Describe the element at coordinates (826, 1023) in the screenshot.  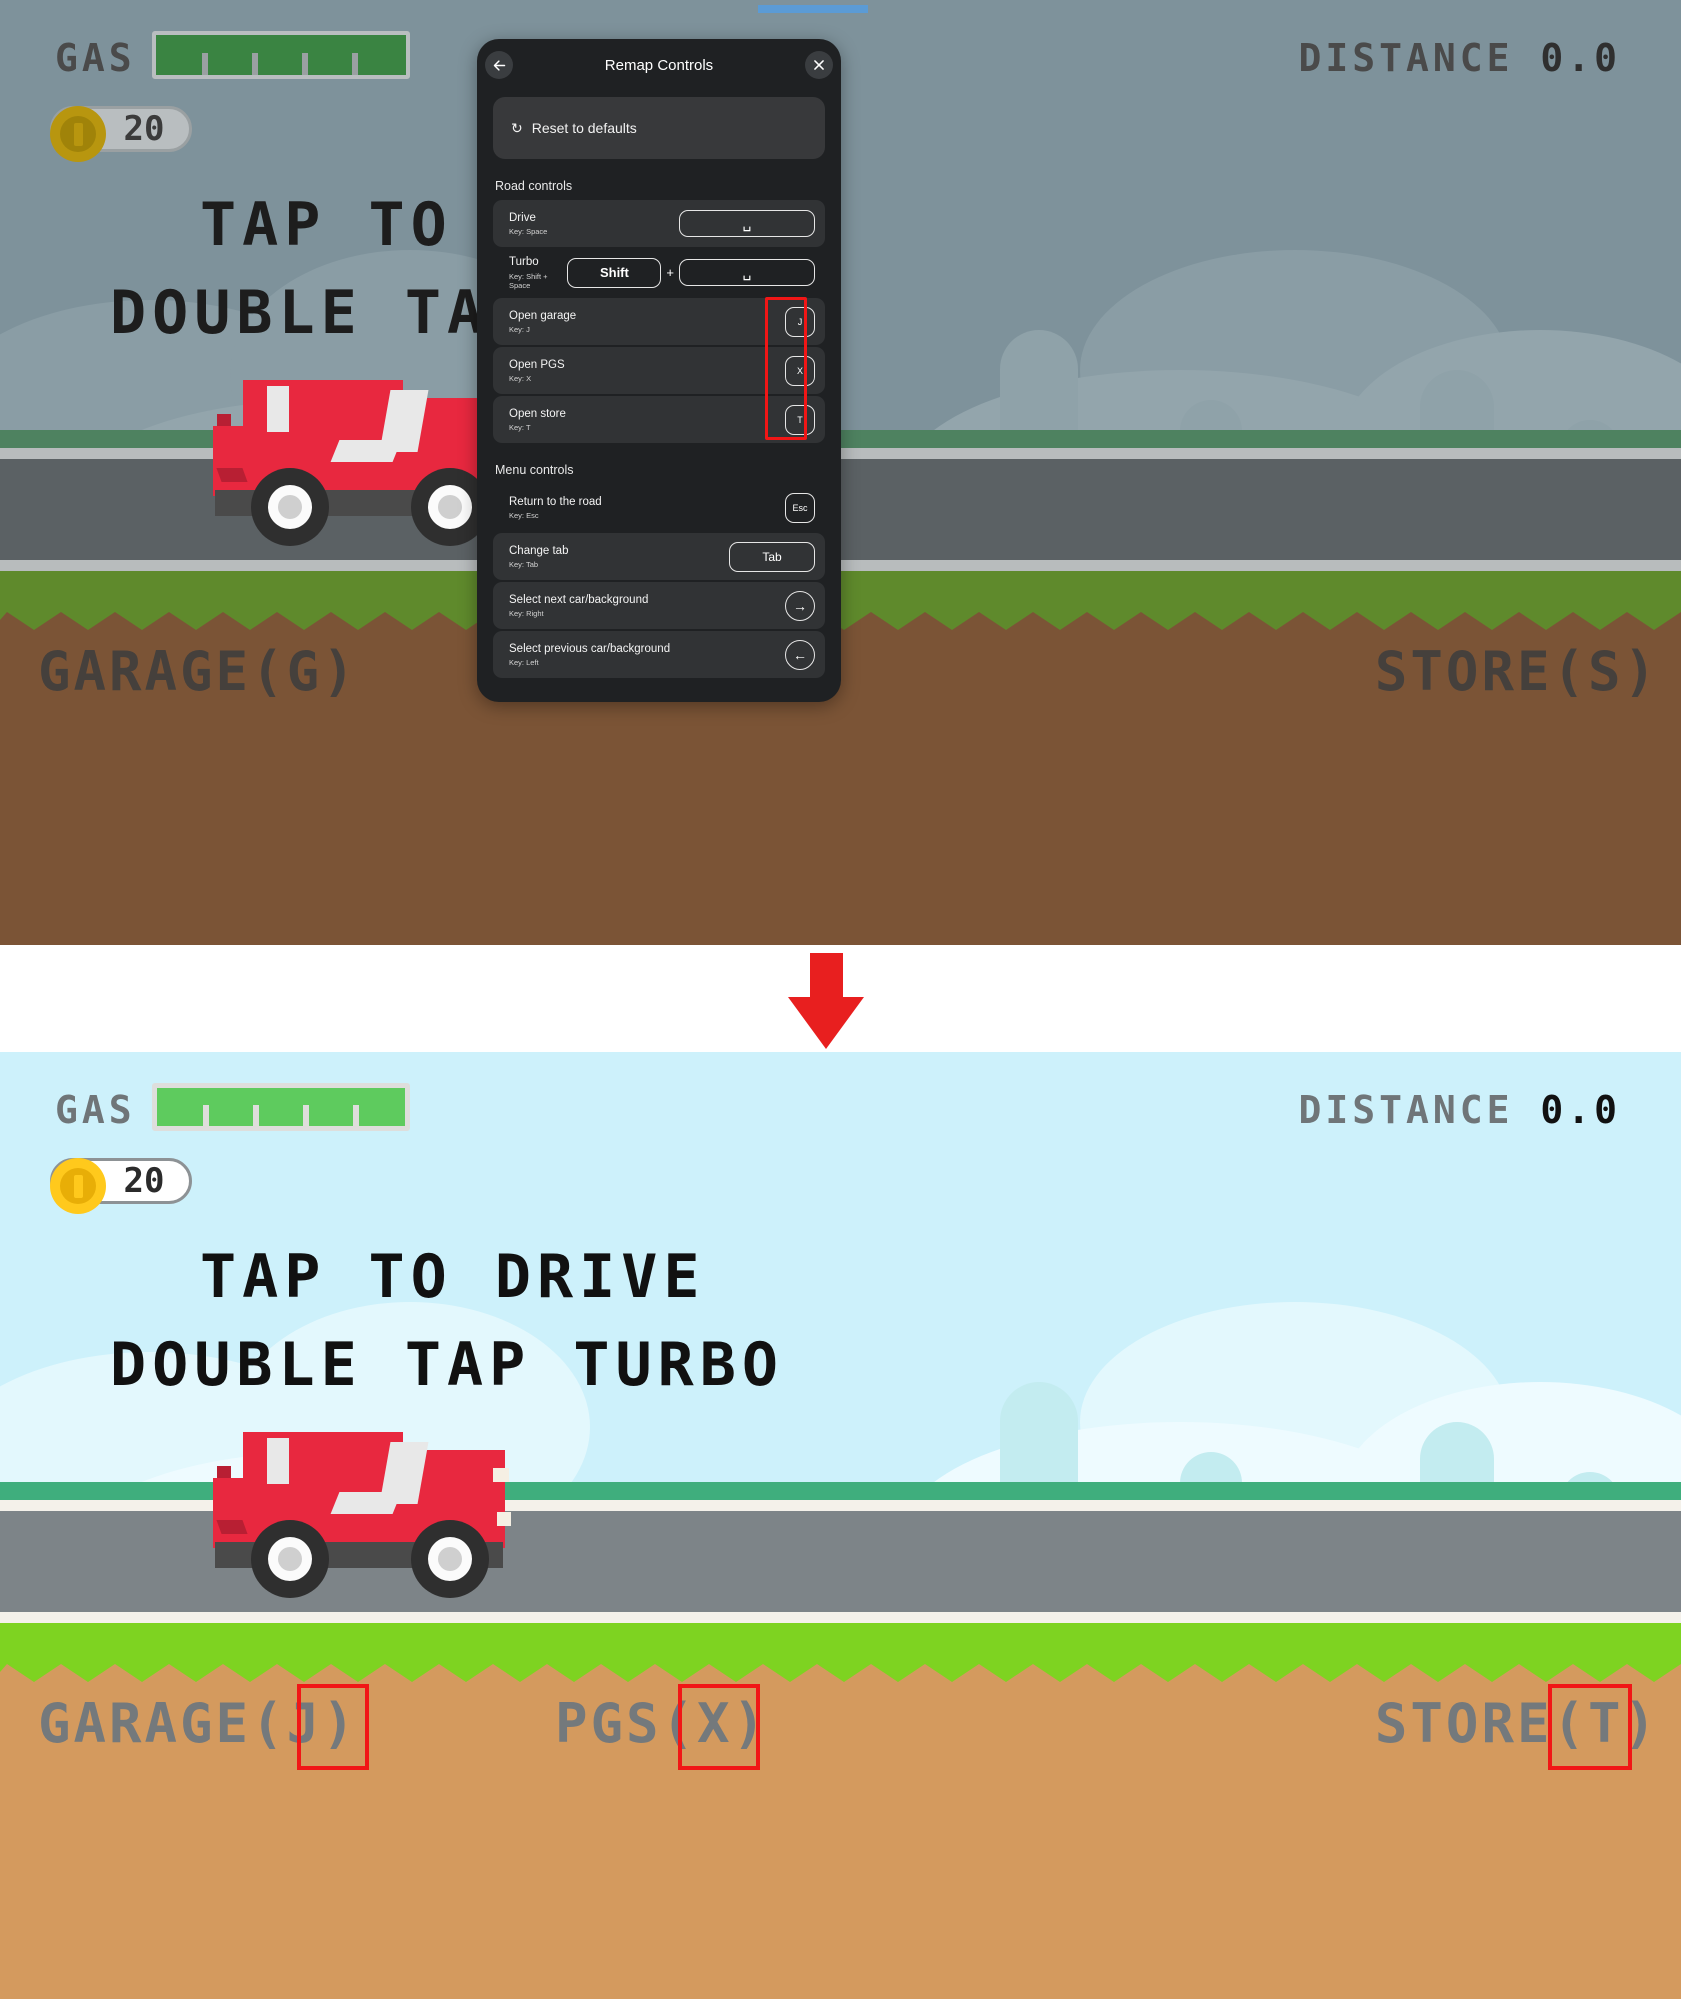
I see `down-arrow-head-icon` at that location.